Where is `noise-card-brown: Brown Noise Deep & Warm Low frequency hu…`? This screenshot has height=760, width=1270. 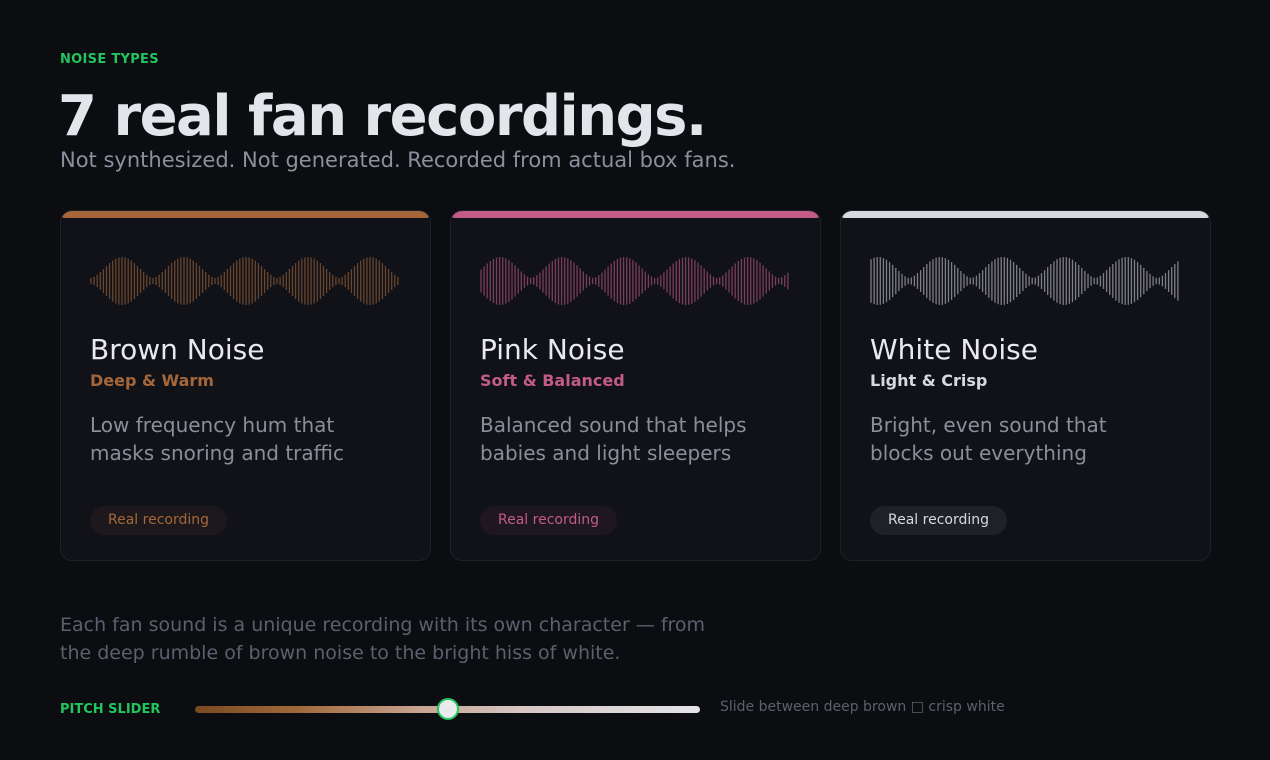
noise-card-brown: Brown Noise Deep & Warm Low frequency hu… is located at coordinates (245, 385).